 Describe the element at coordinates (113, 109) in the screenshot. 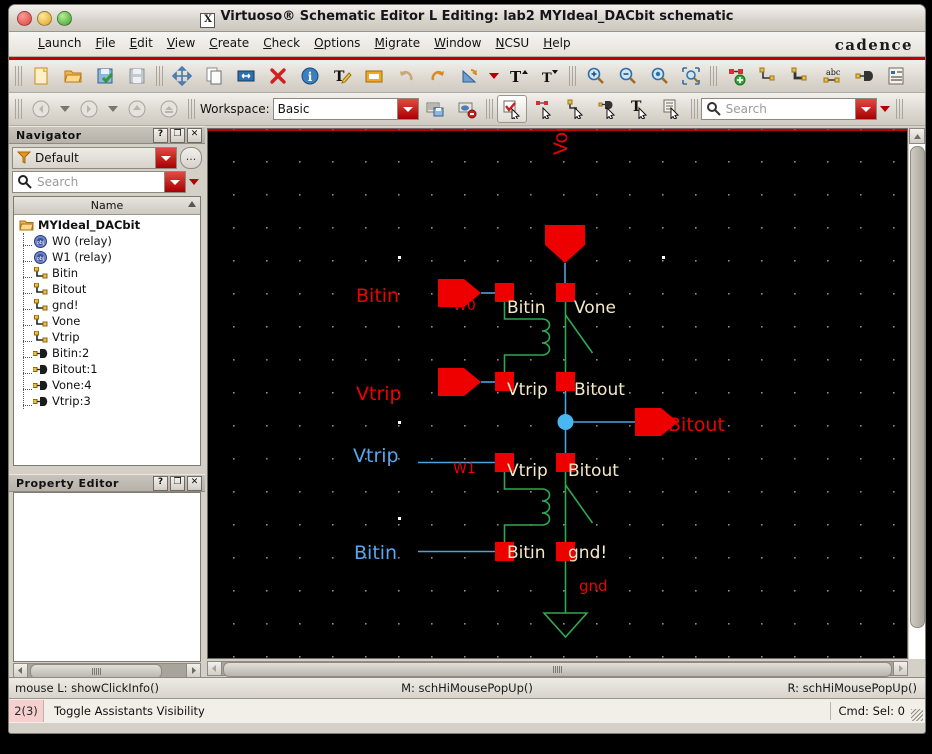

I see `forward-dropdown-caret` at that location.